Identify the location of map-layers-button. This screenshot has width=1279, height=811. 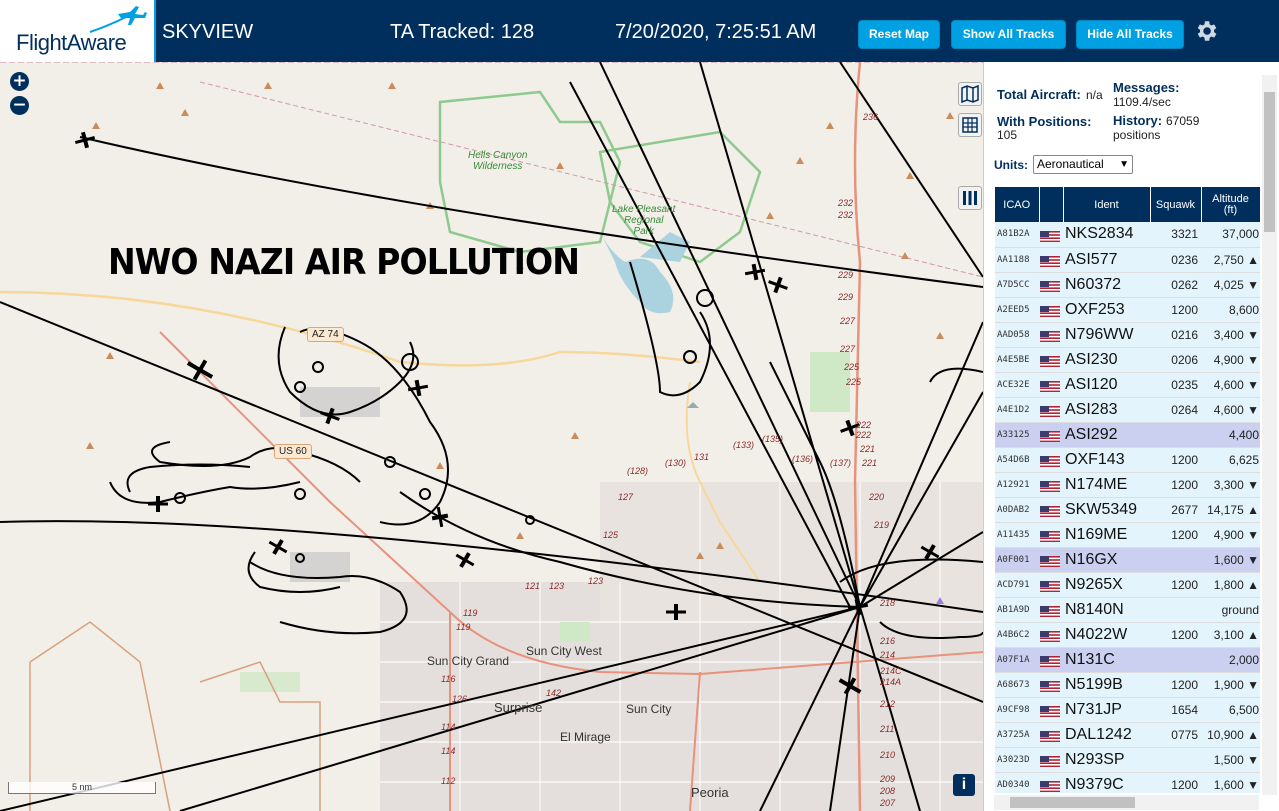
(970, 94).